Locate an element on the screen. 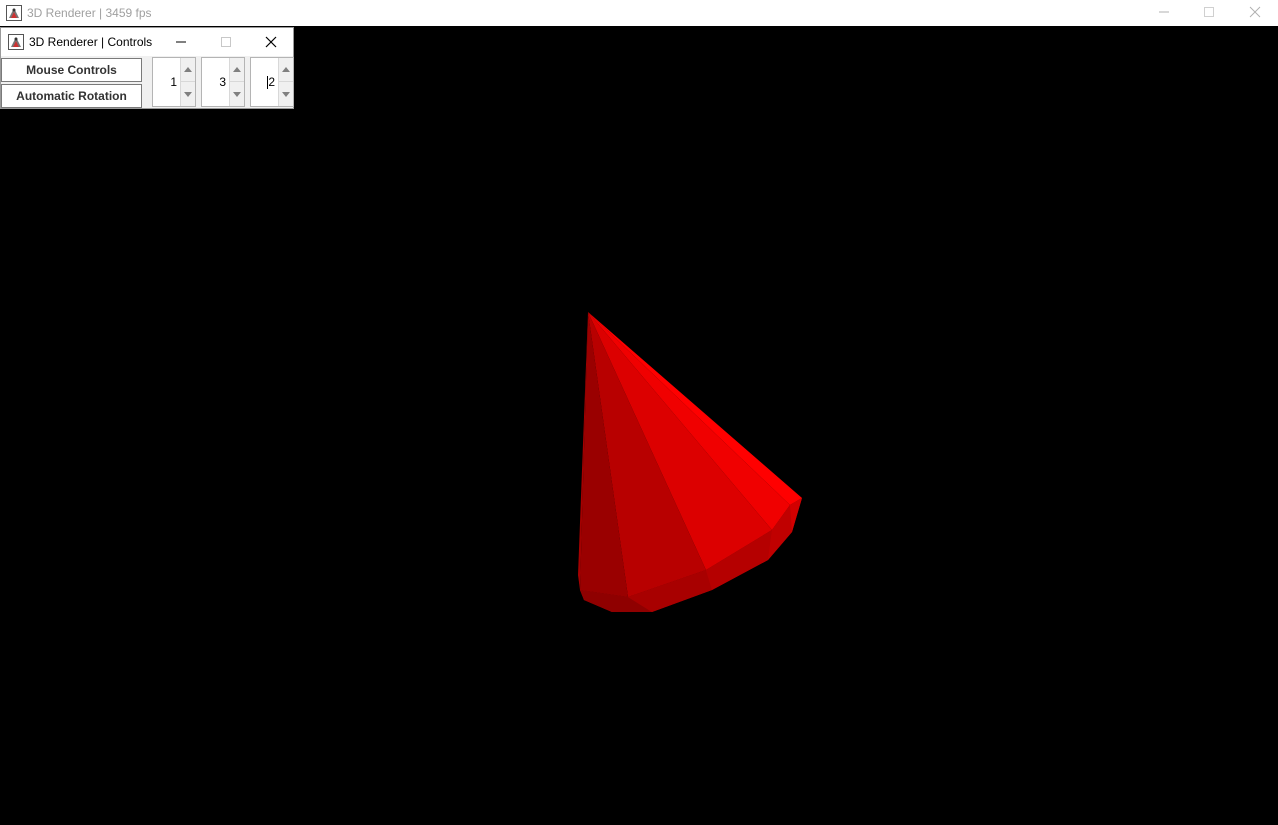  spinner-3-up-button is located at coordinates (286, 70).